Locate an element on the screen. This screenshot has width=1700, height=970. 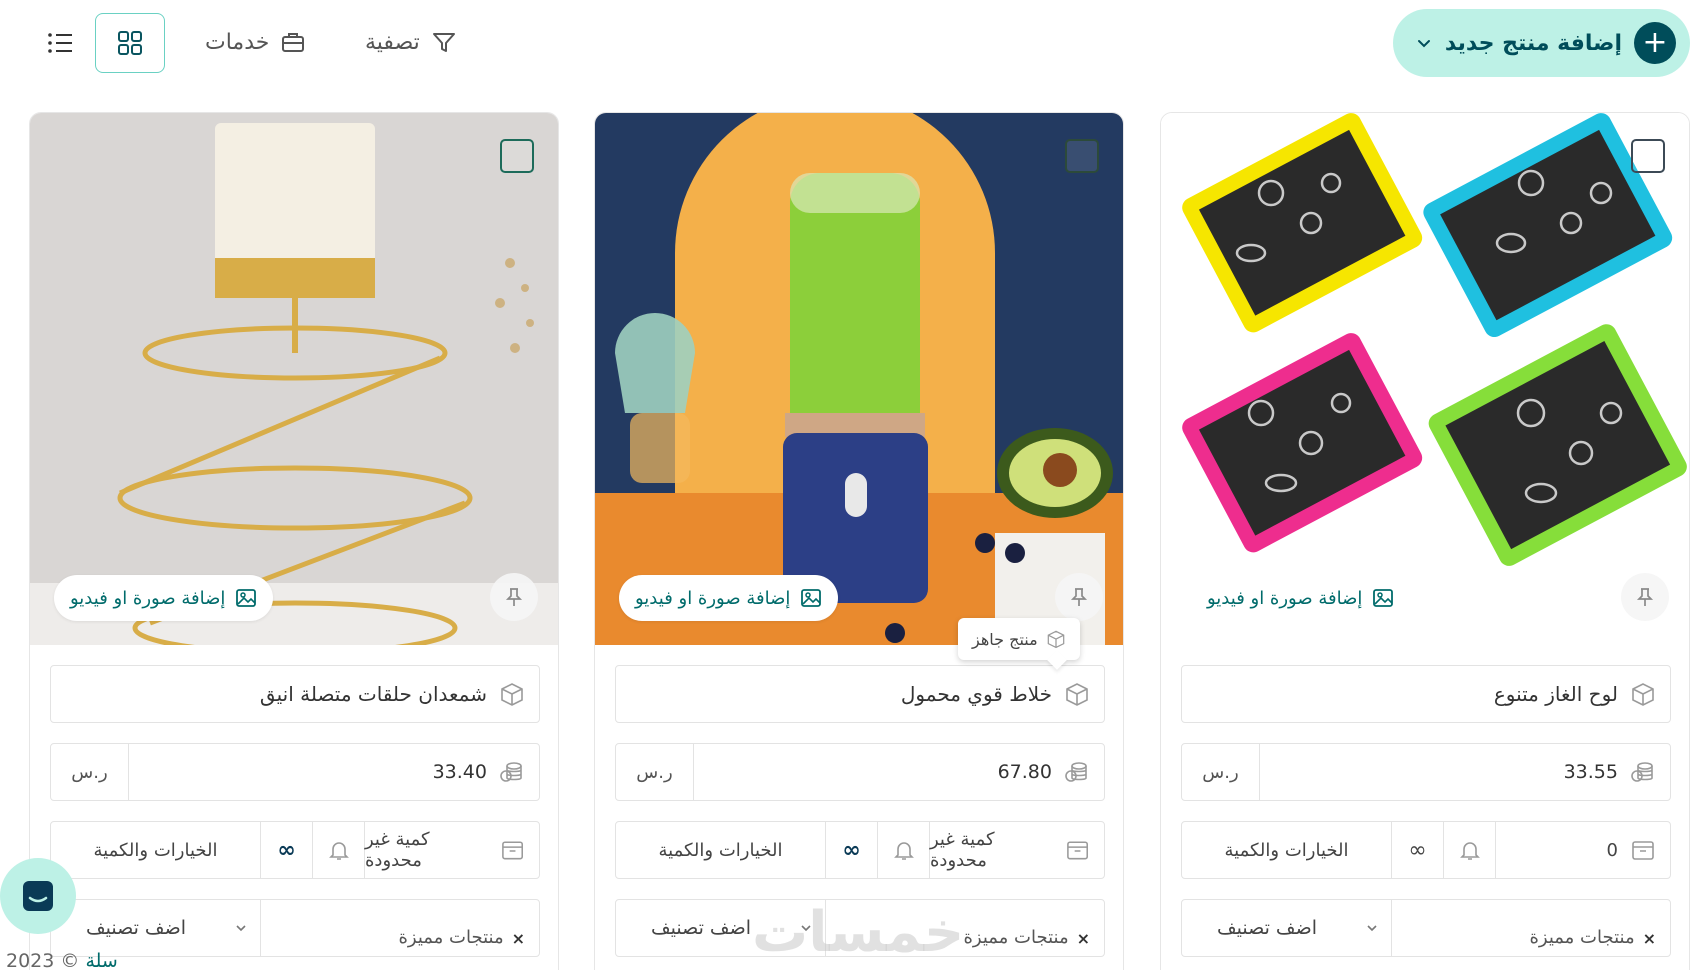
tooltip-text: منتج جاهز is located at coordinates (1005, 639).